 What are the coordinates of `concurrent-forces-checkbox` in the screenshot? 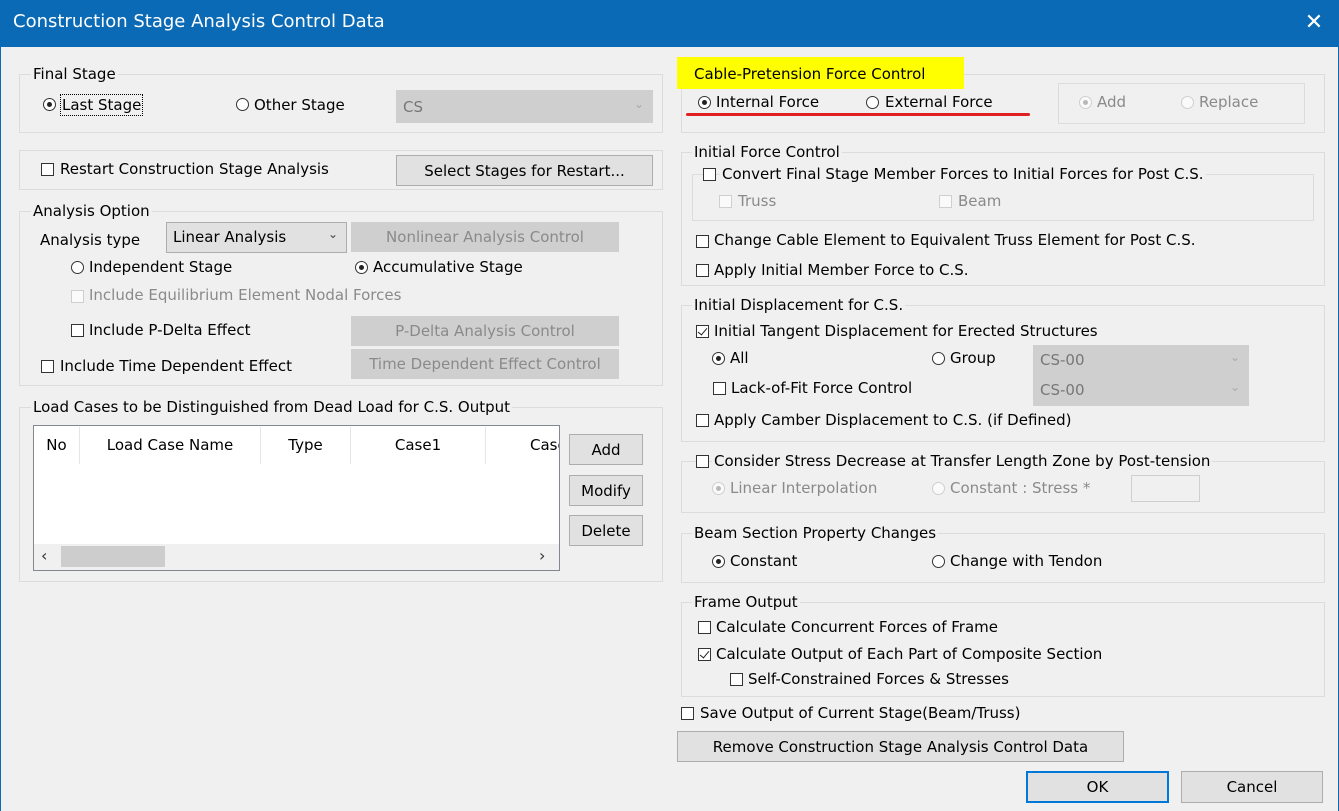 It's located at (704, 627).